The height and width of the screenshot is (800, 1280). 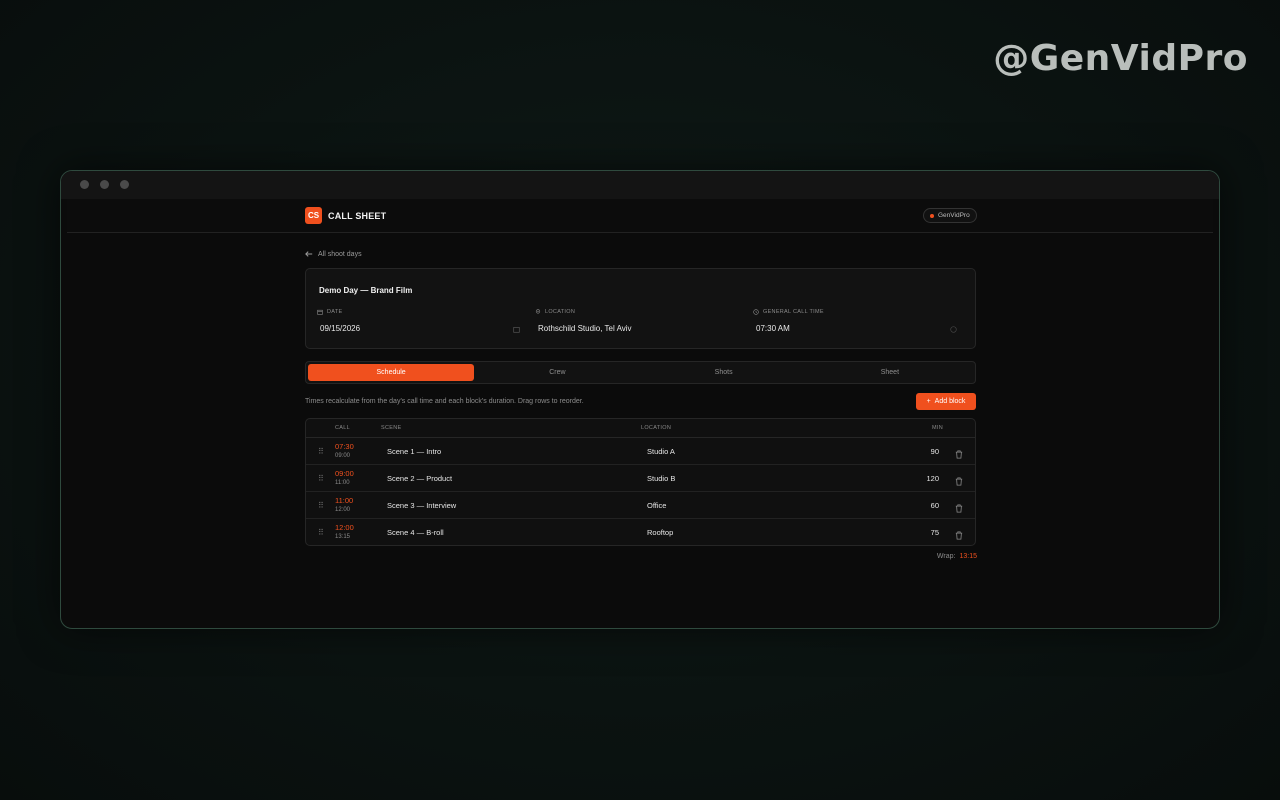 What do you see at coordinates (968, 556) in the screenshot?
I see `wrap-value: 13:15` at bounding box center [968, 556].